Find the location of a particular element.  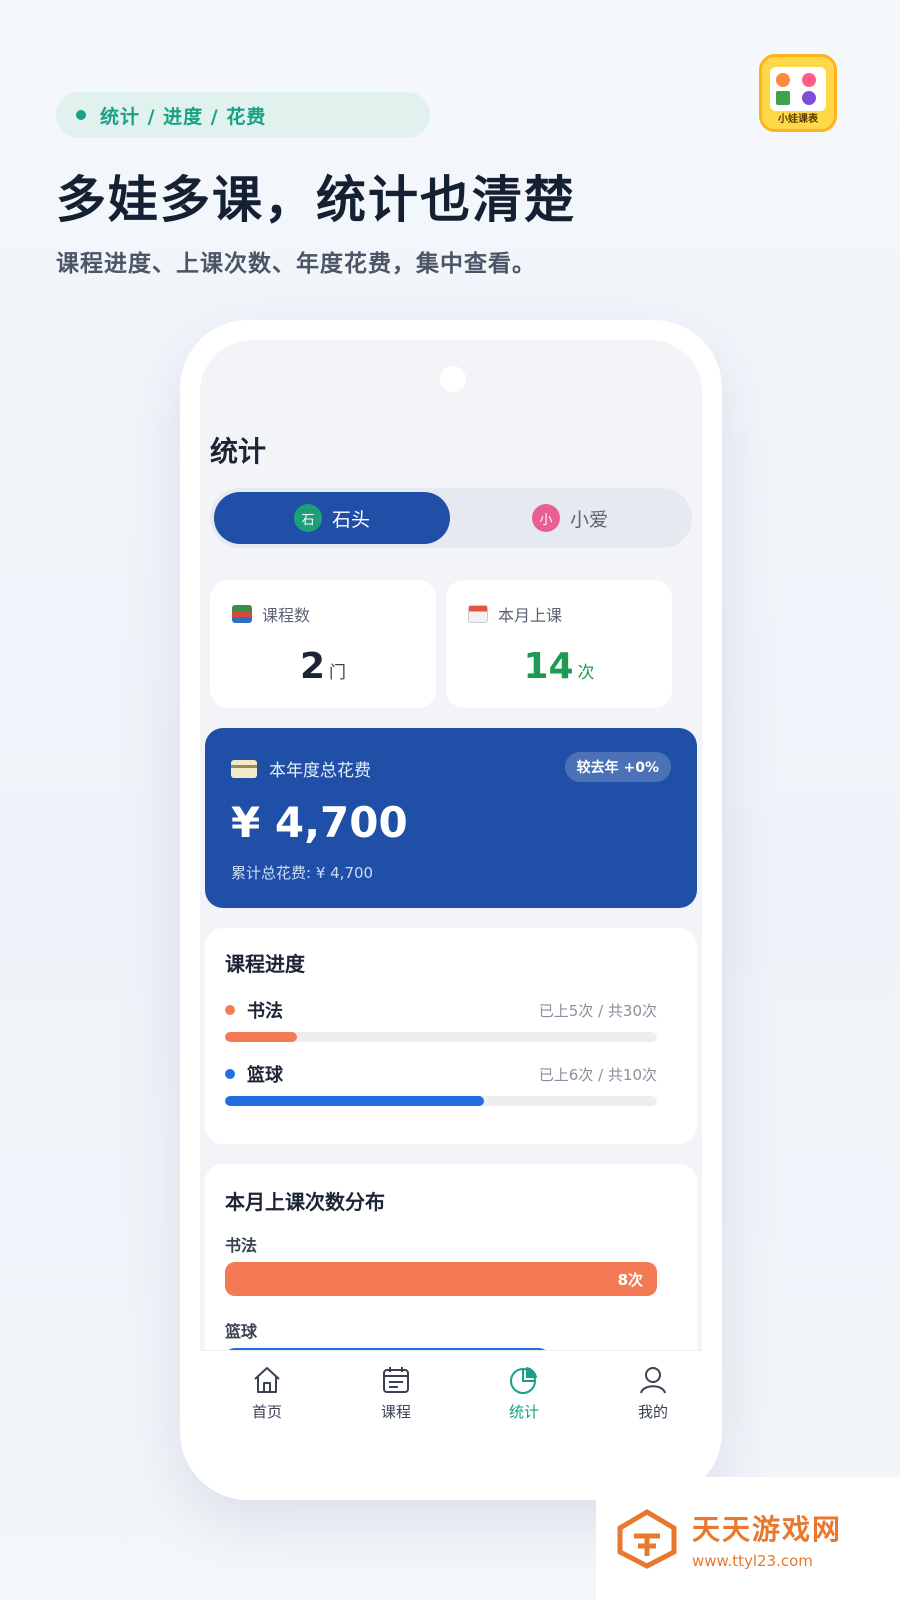

logo-book-icon is located at coordinates (783, 98).